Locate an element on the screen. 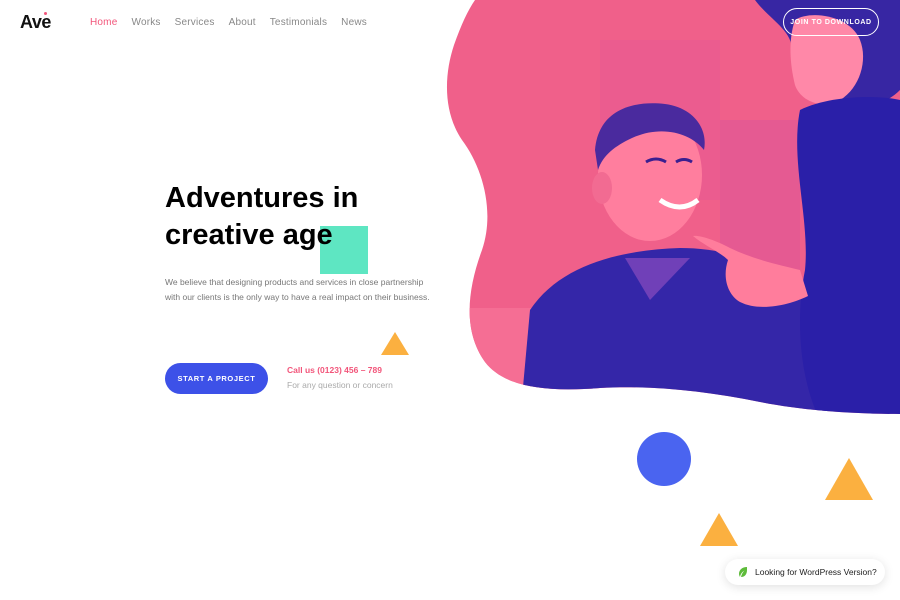 Image resolution: width=900 pixels, height=600 pixels. logo: Ave is located at coordinates (35, 22).